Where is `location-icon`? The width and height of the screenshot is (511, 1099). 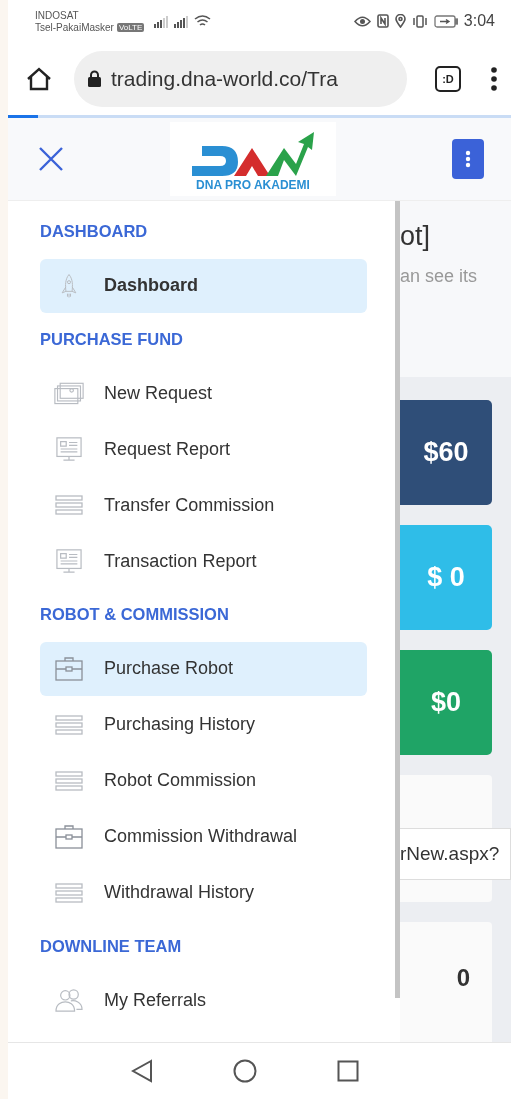 location-icon is located at coordinates (400, 21).